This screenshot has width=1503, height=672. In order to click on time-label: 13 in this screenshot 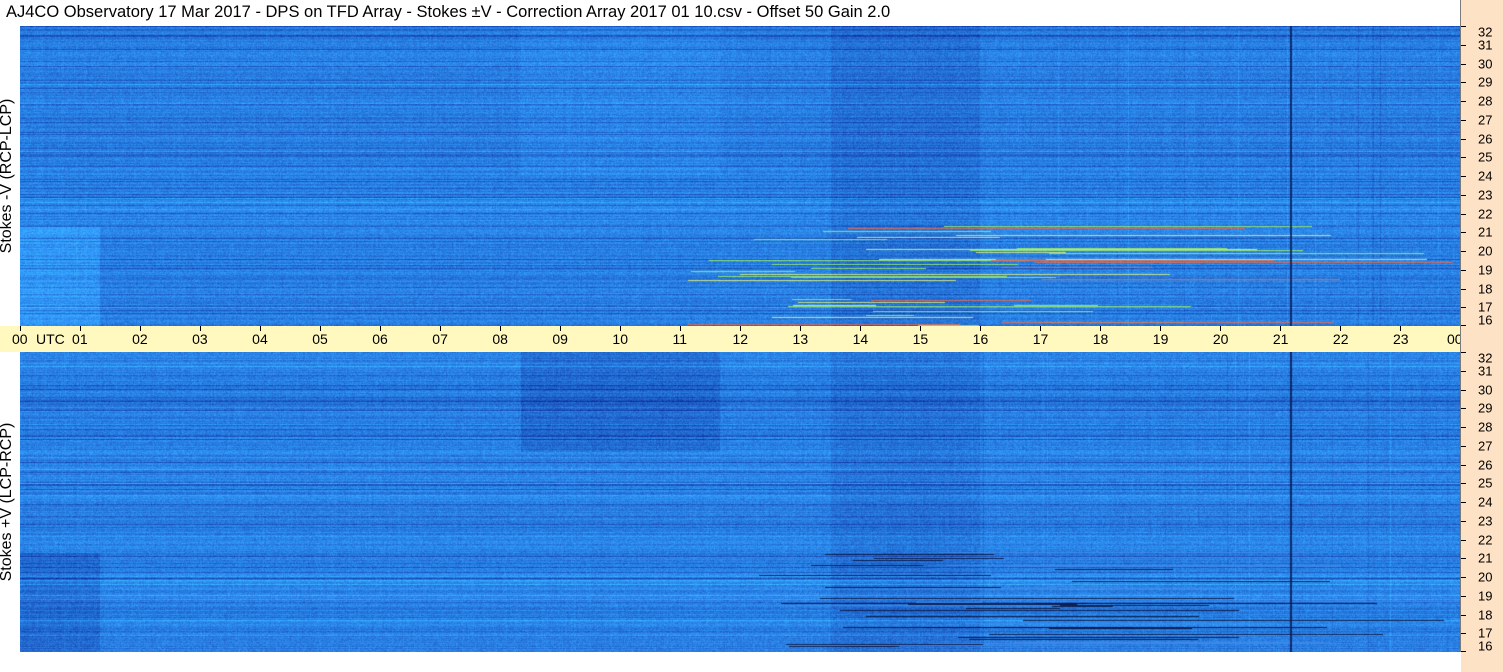, I will do `click(800, 339)`.